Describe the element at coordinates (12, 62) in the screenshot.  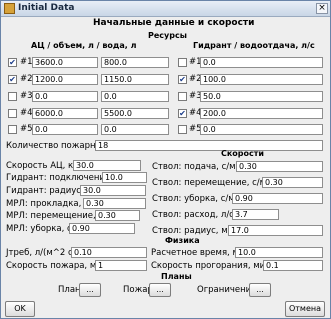
I see `tanker-1-checkbox: ✔` at that location.